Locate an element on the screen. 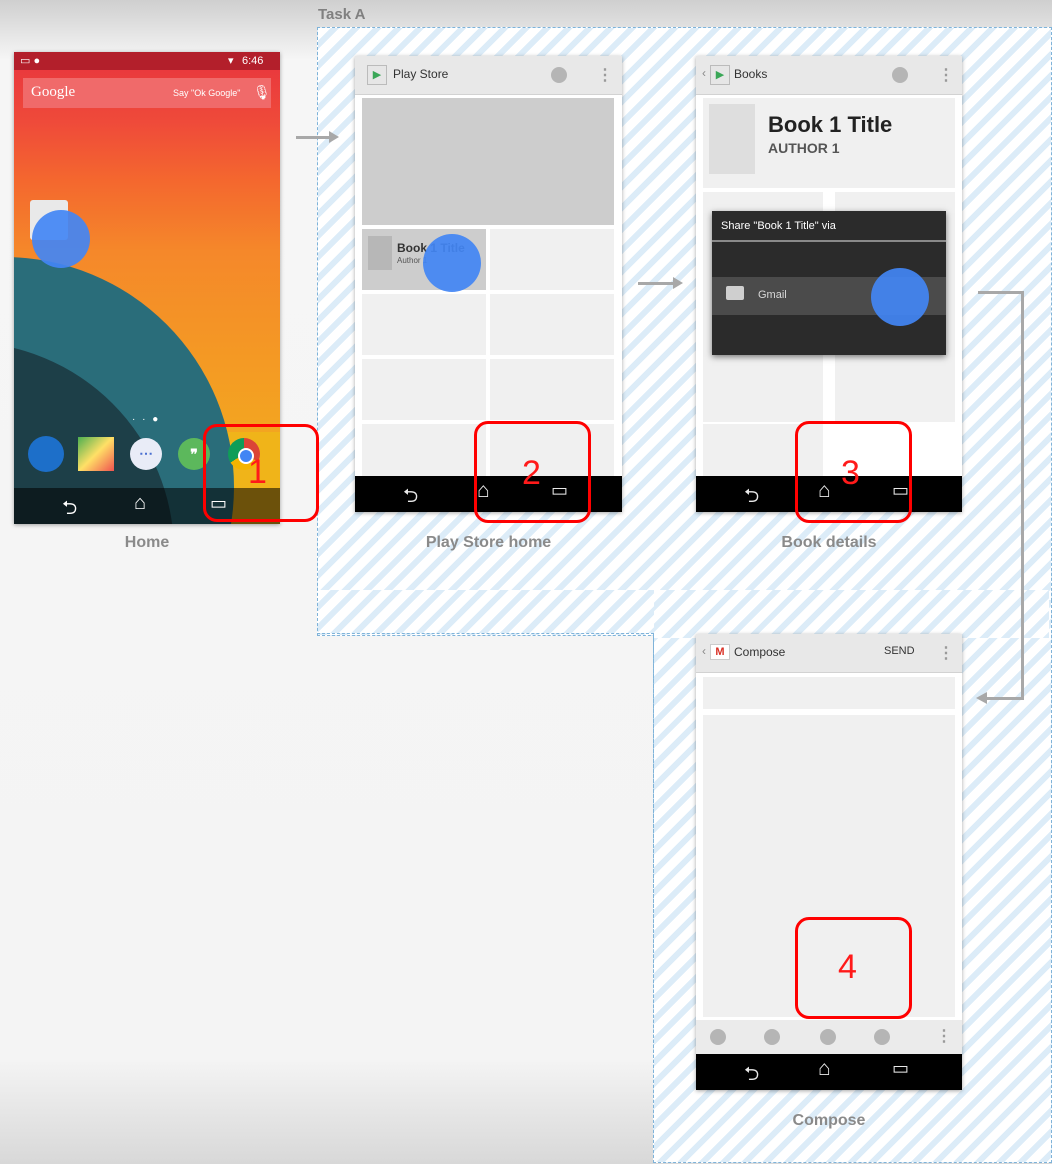  book-details-title: Book 1 Title is located at coordinates (830, 124).